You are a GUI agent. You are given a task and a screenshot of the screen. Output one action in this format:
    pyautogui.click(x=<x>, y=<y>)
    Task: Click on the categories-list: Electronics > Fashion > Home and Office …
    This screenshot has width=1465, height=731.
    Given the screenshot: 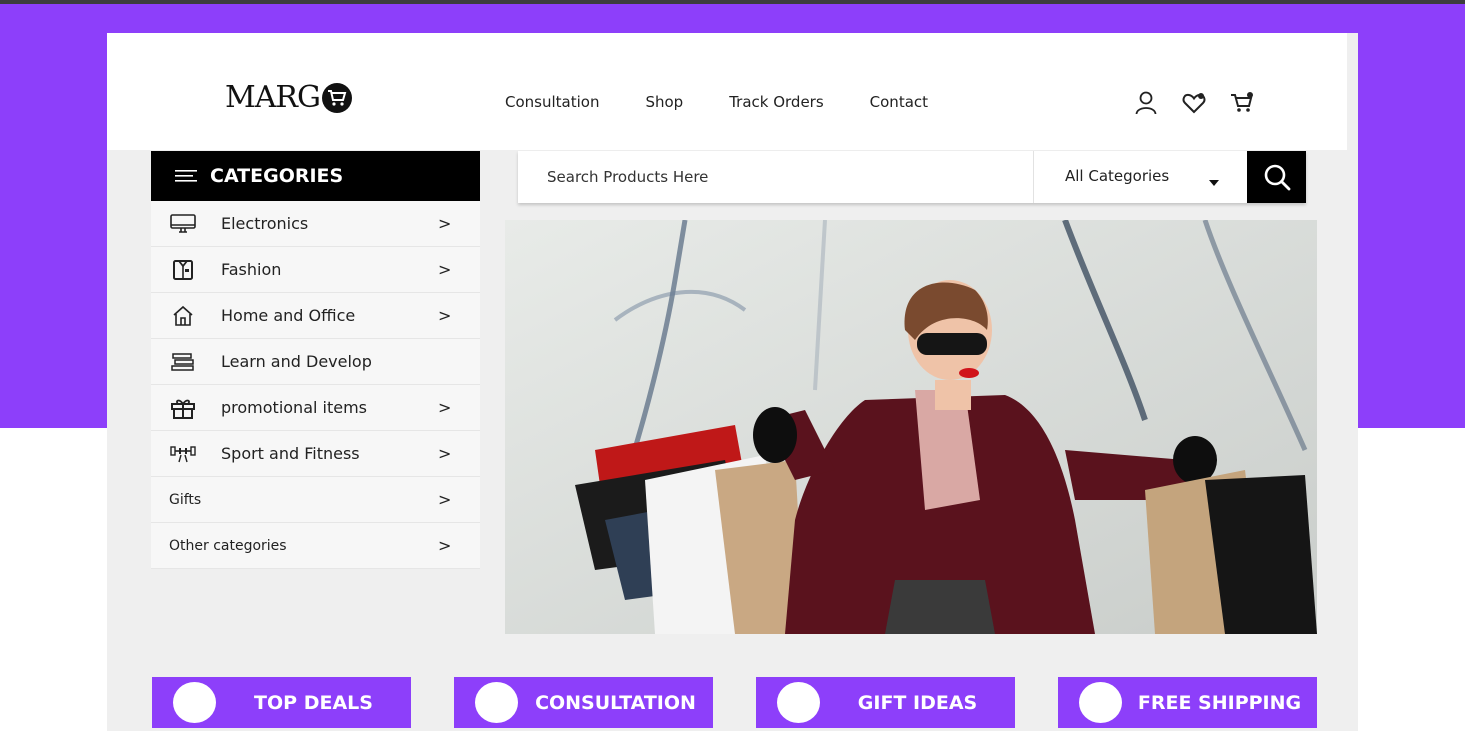 What is the action you would take?
    pyautogui.click(x=315, y=385)
    